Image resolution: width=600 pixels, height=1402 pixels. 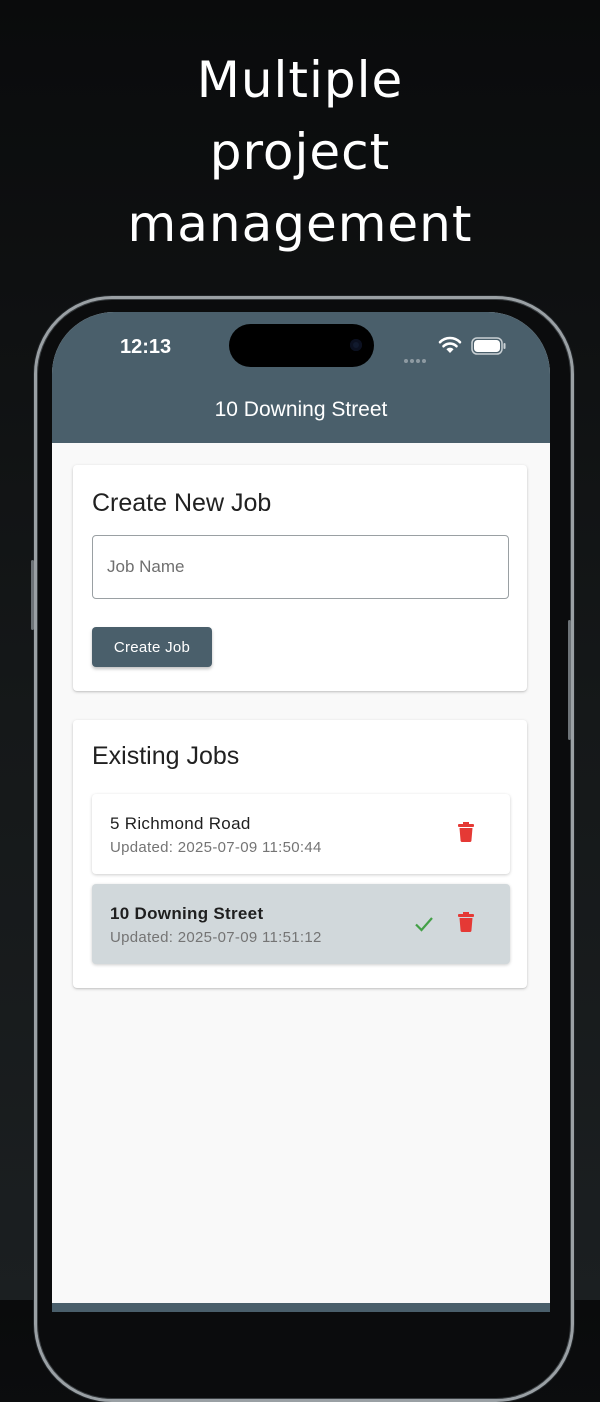 What do you see at coordinates (301, 377) in the screenshot?
I see `app-bar: 12:13 10 Downing Street` at bounding box center [301, 377].